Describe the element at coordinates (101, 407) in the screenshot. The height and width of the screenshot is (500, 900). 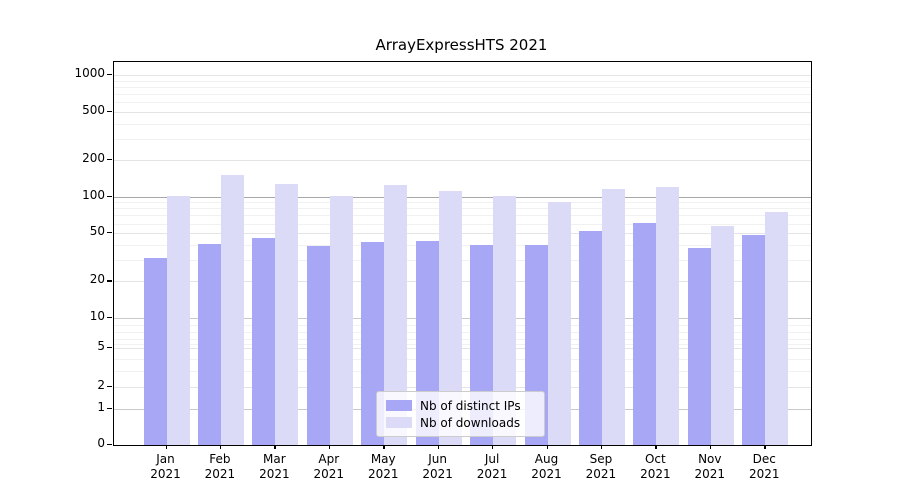
I see `y-tick-label: 1` at that location.